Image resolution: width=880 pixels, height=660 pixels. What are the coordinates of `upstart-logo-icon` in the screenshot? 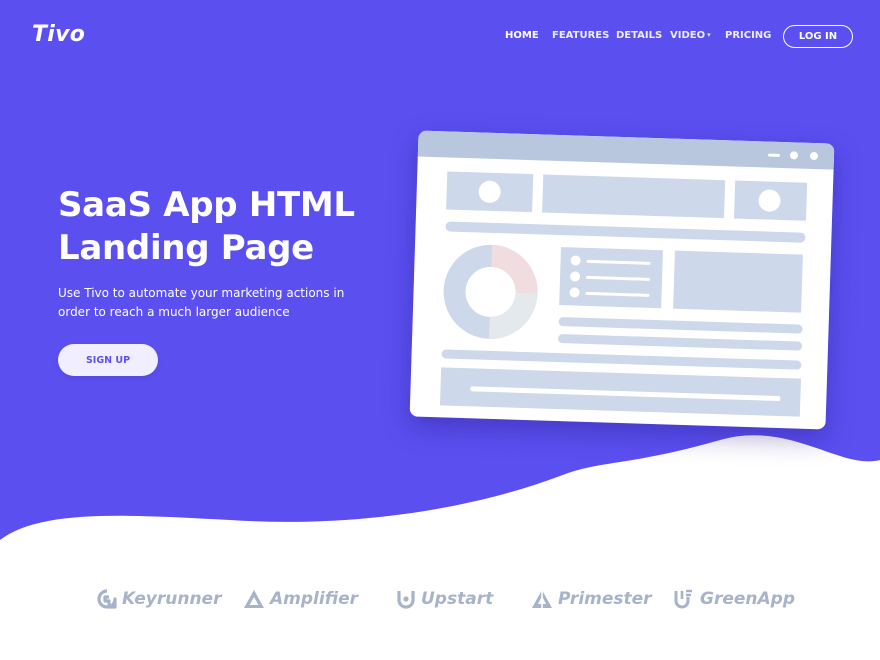 It's located at (406, 600).